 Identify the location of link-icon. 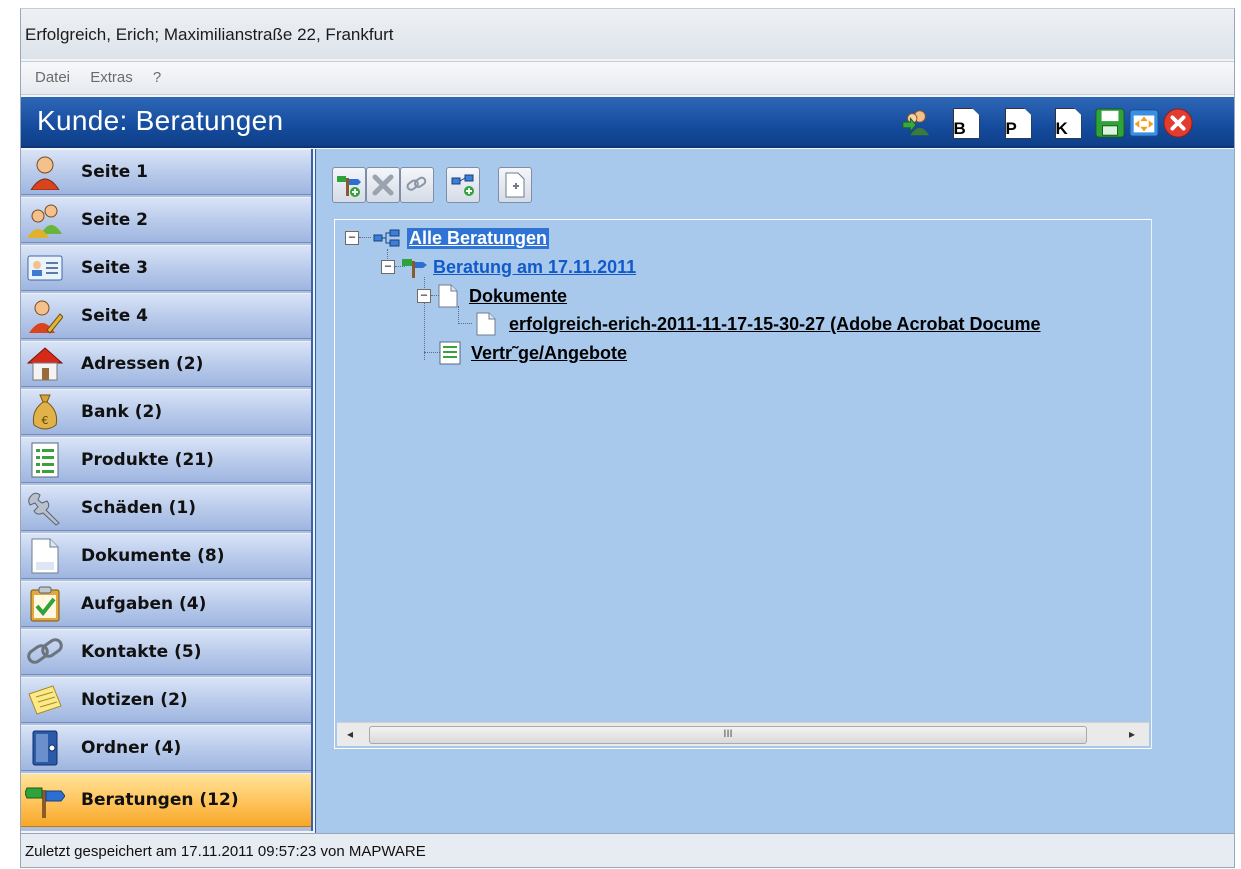
(416, 183).